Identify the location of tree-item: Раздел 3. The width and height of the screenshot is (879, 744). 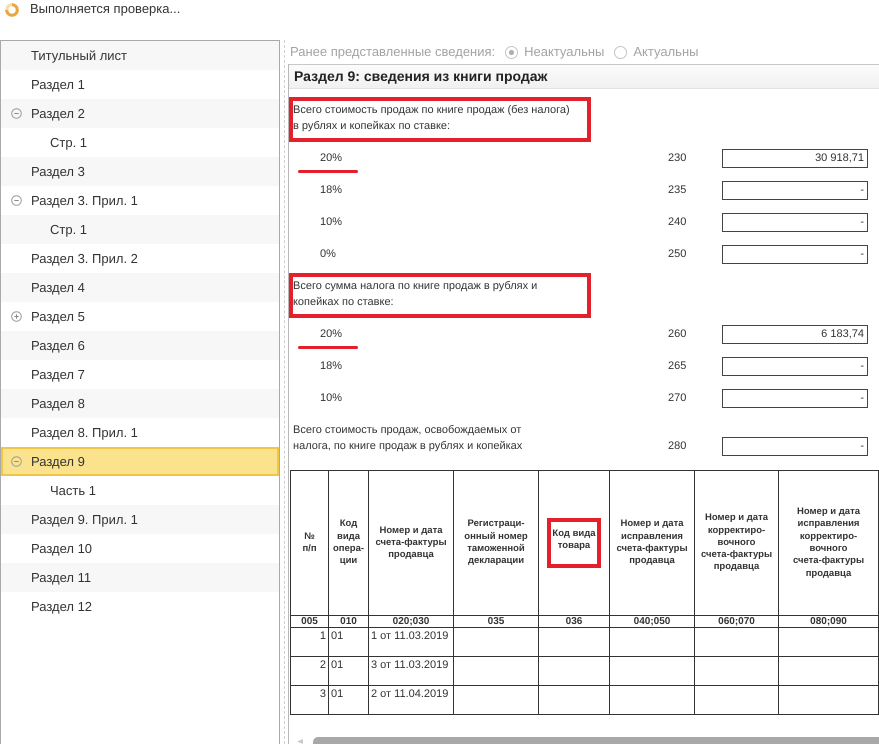
(140, 171).